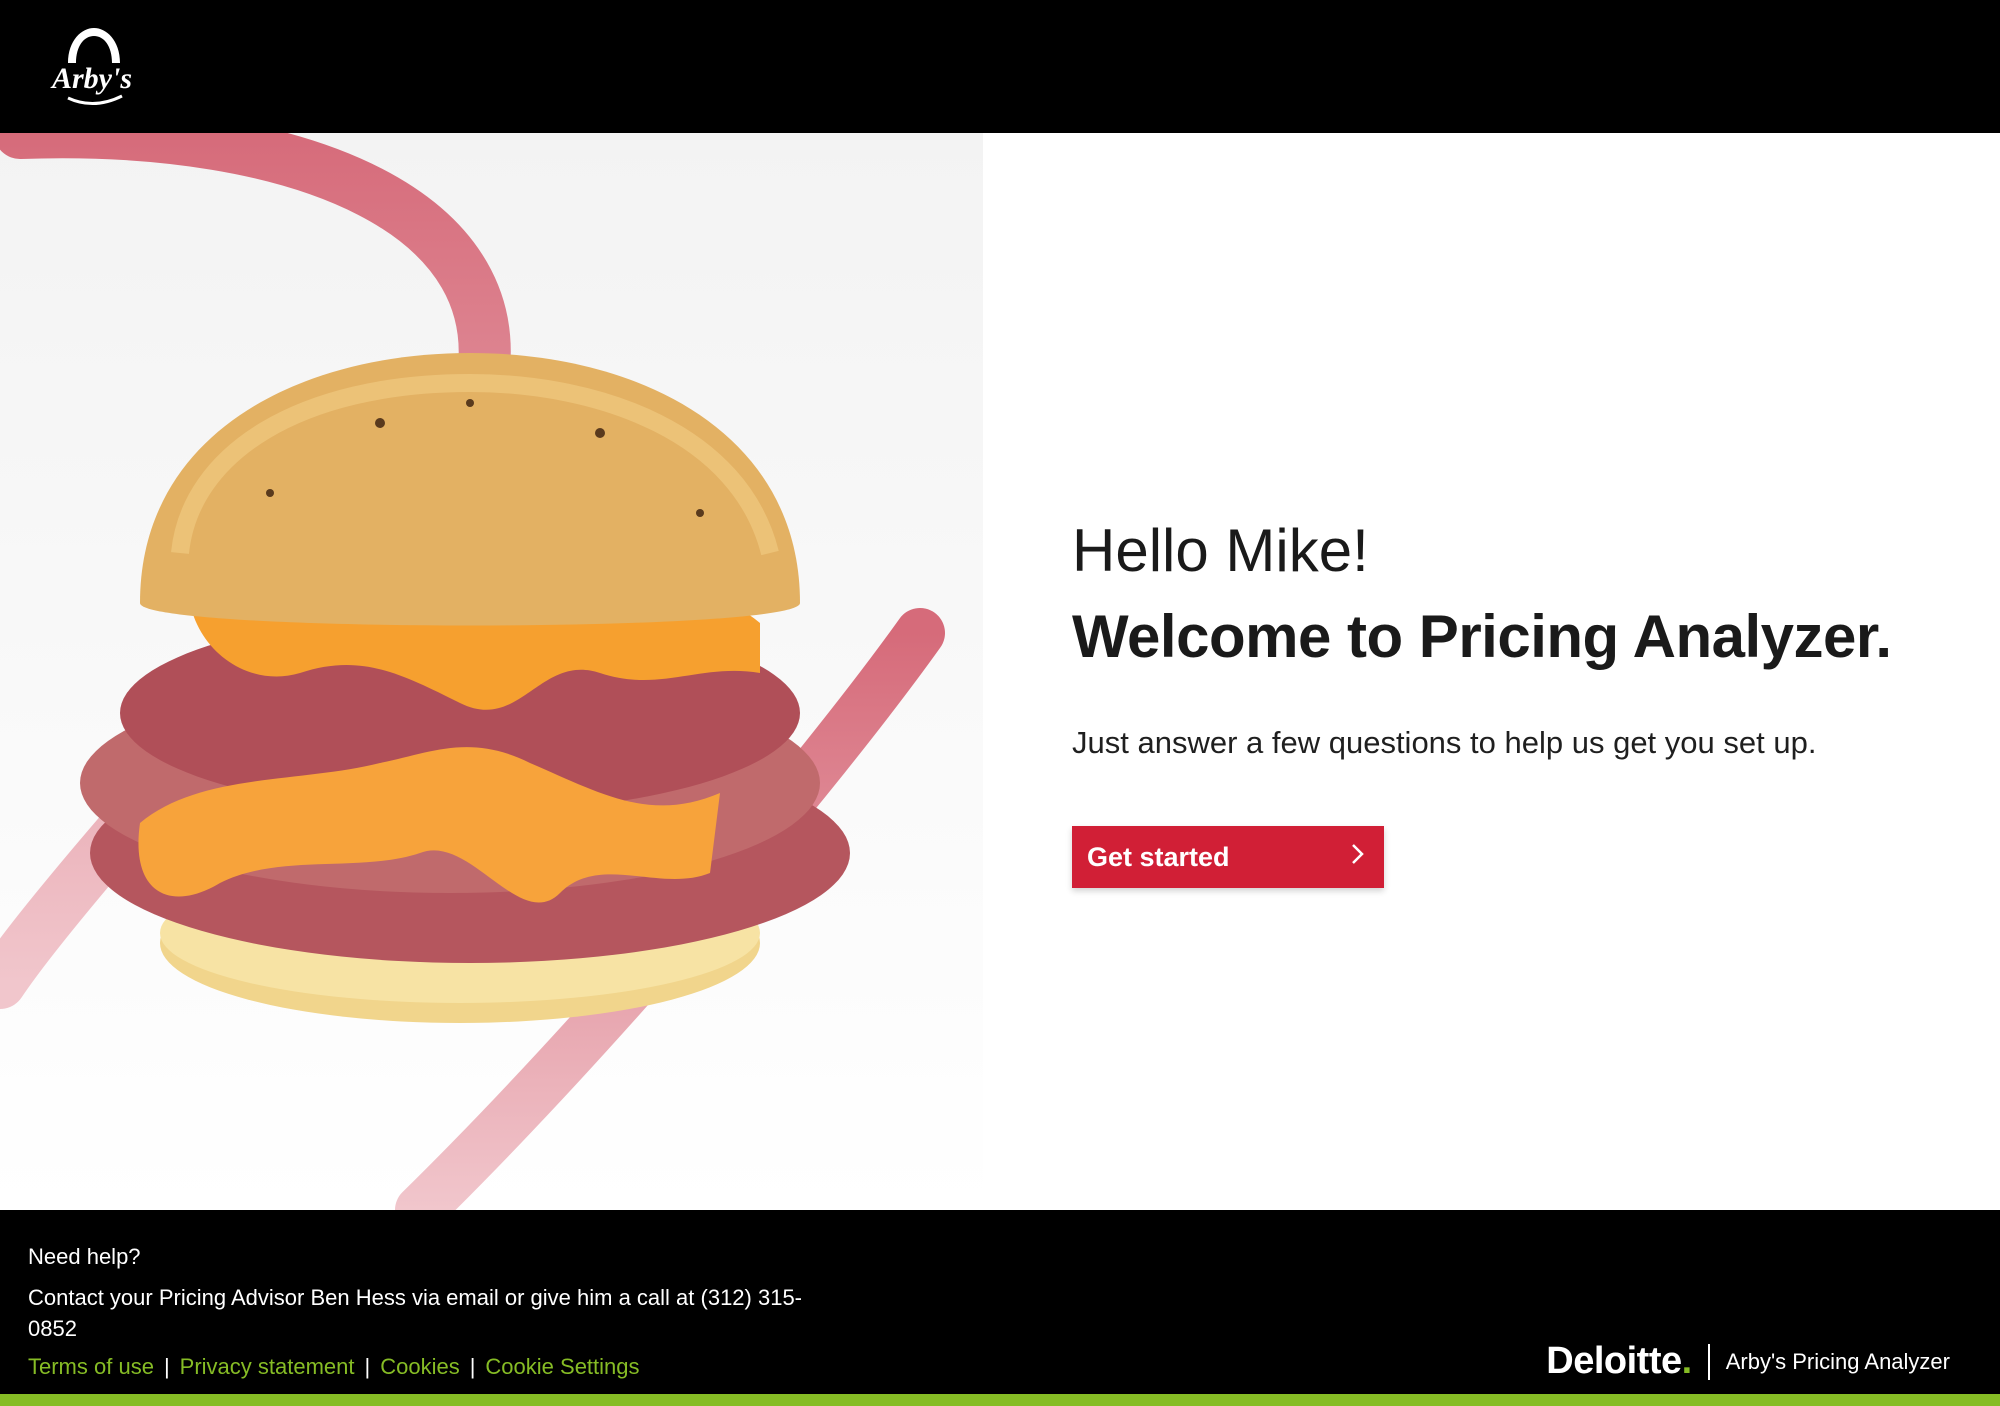 This screenshot has width=2000, height=1406. Describe the element at coordinates (1358, 857) in the screenshot. I see `chevron-right-icon` at that location.